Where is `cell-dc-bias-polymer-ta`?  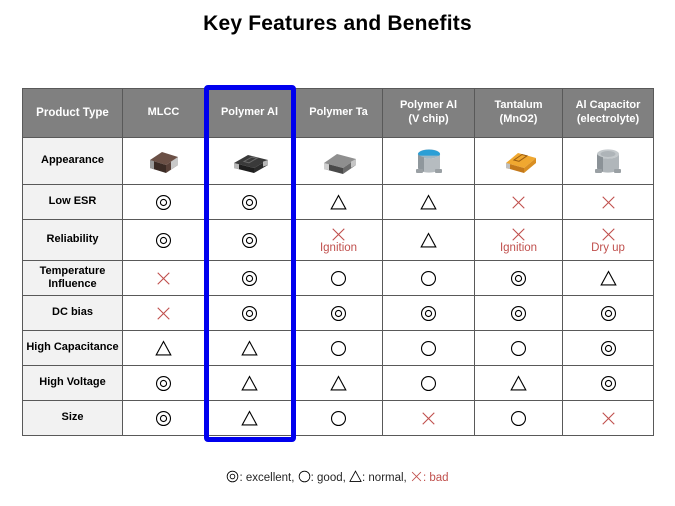 cell-dc-bias-polymer-ta is located at coordinates (338, 313).